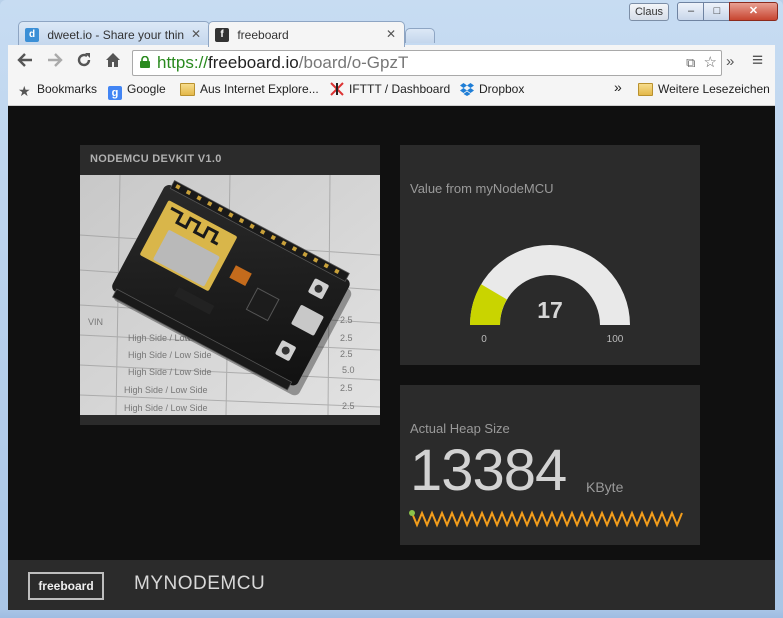 The image size is (783, 618). What do you see at coordinates (24, 91) in the screenshot?
I see `star-icon: ★` at bounding box center [24, 91].